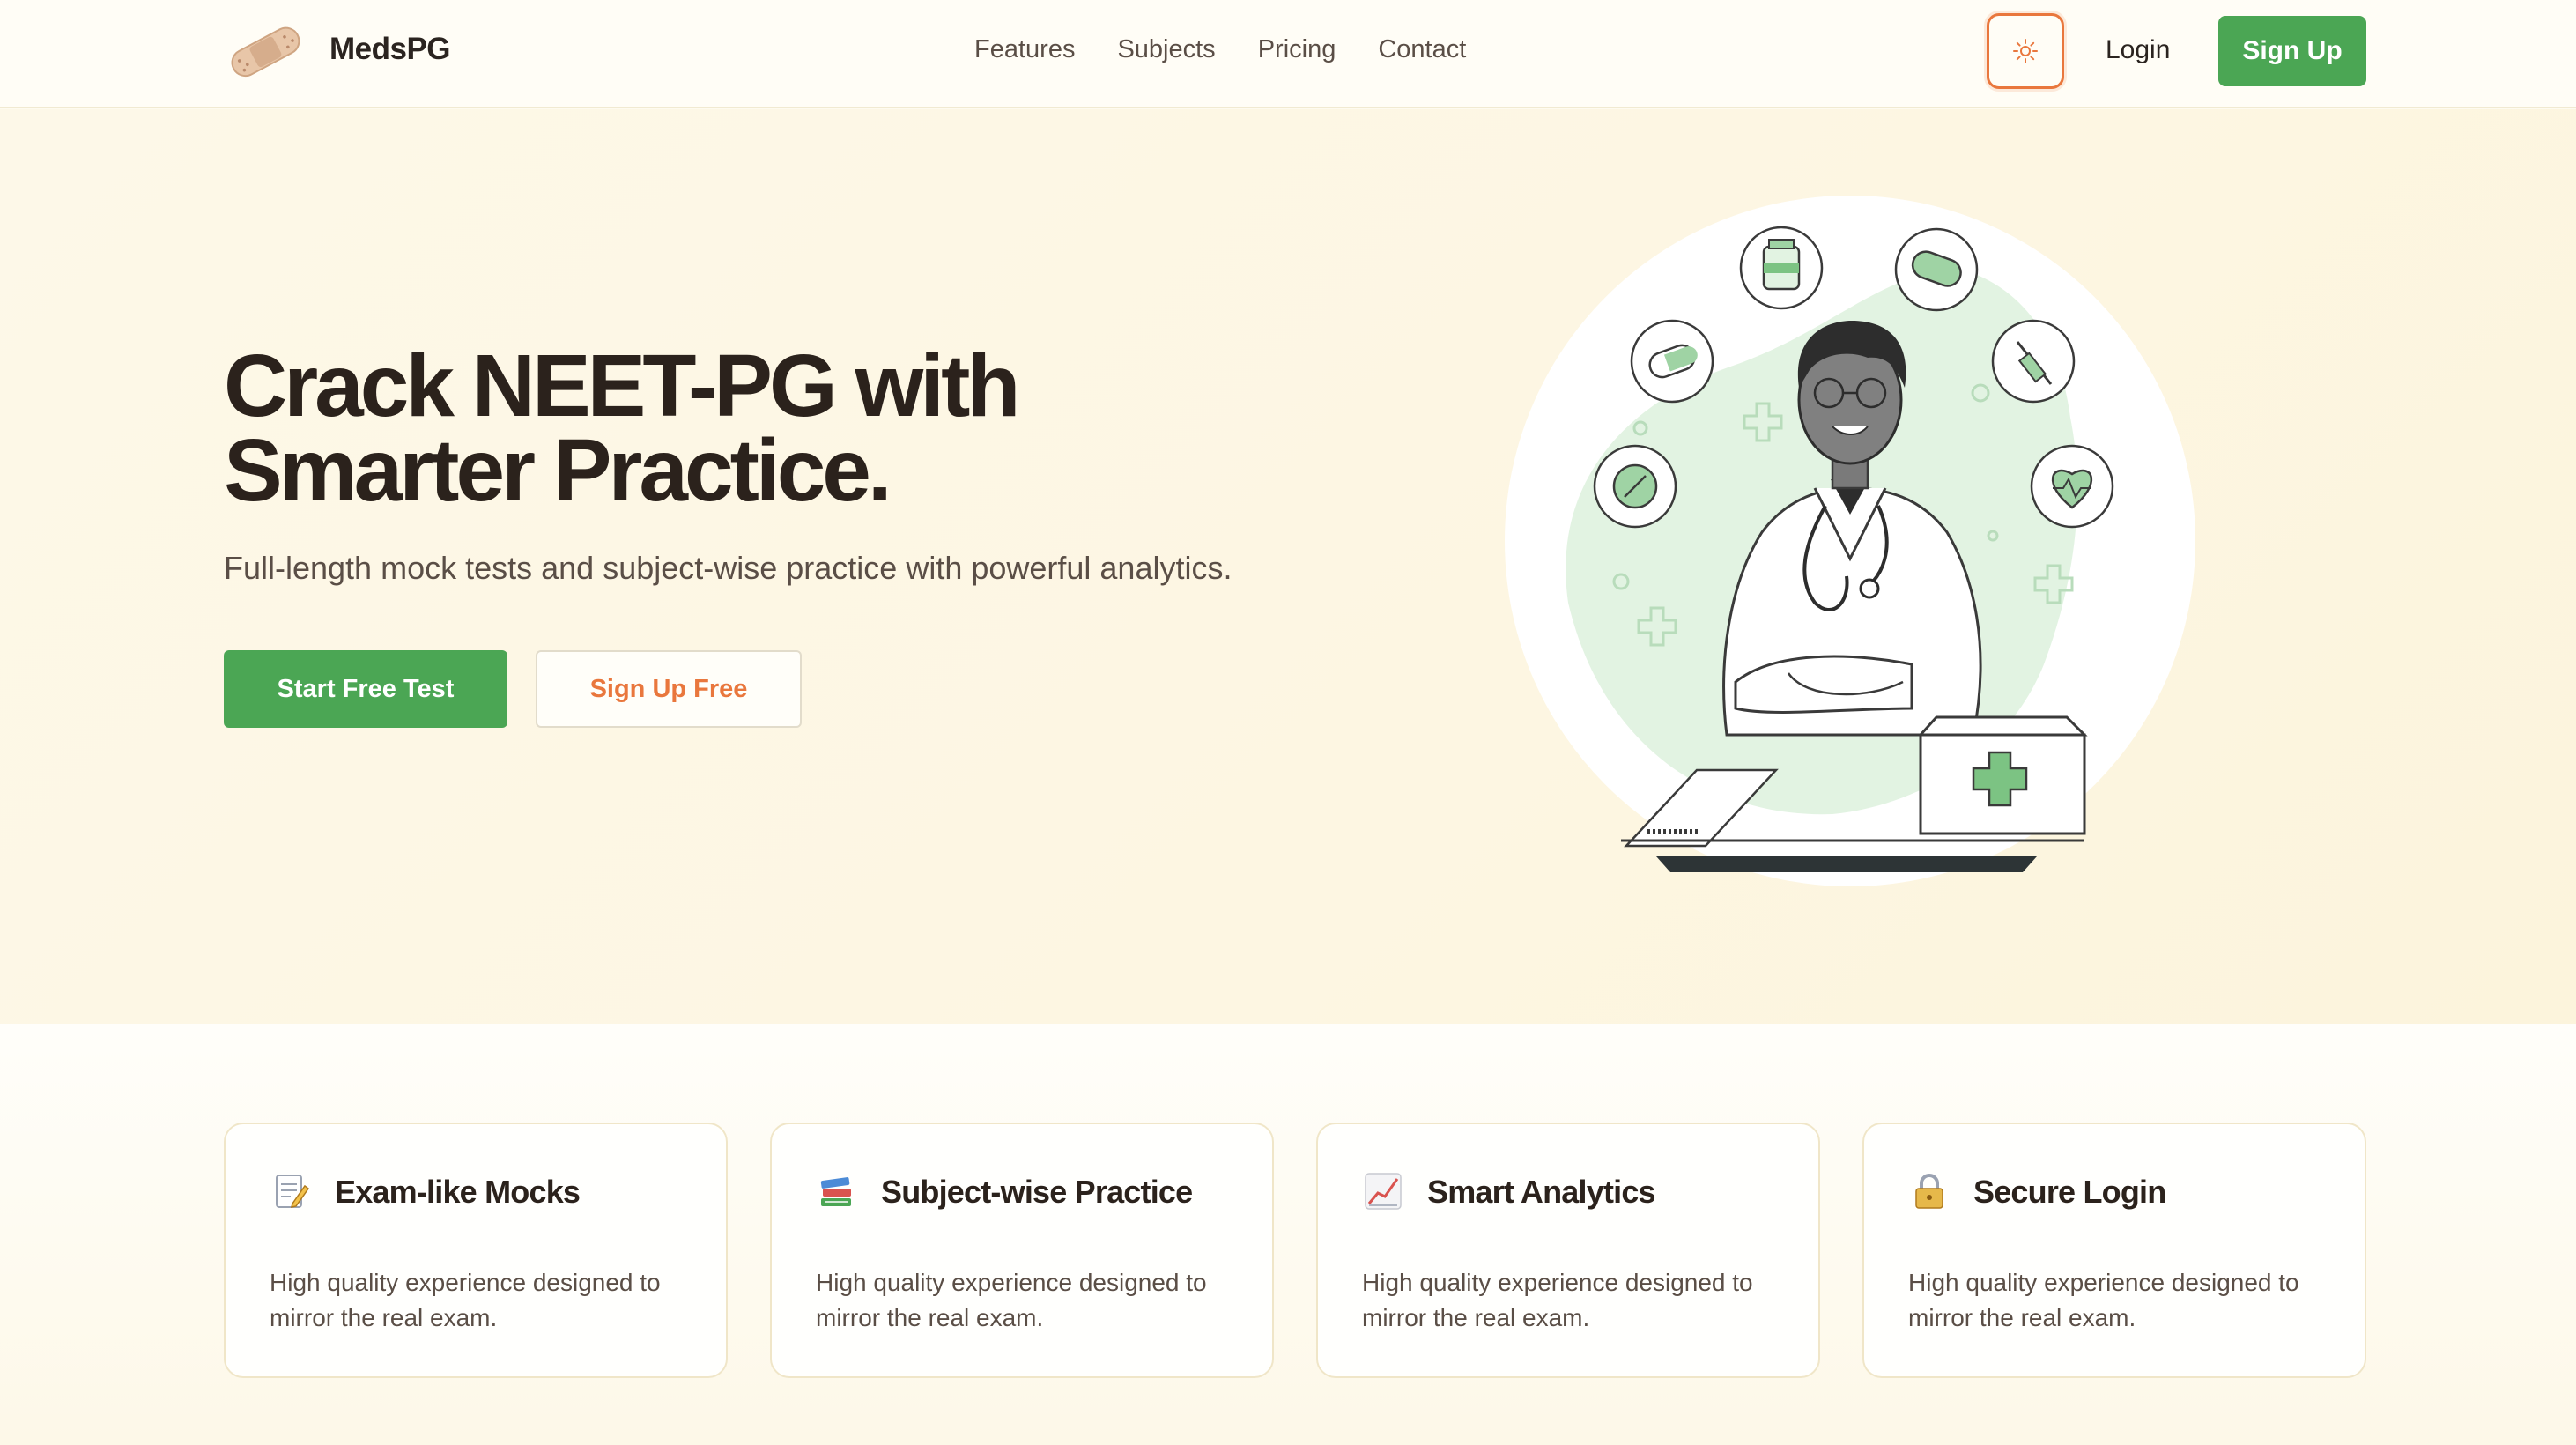 This screenshot has height=1445, width=2576. I want to click on feature-title: Subject-wise Practice, so click(1037, 1192).